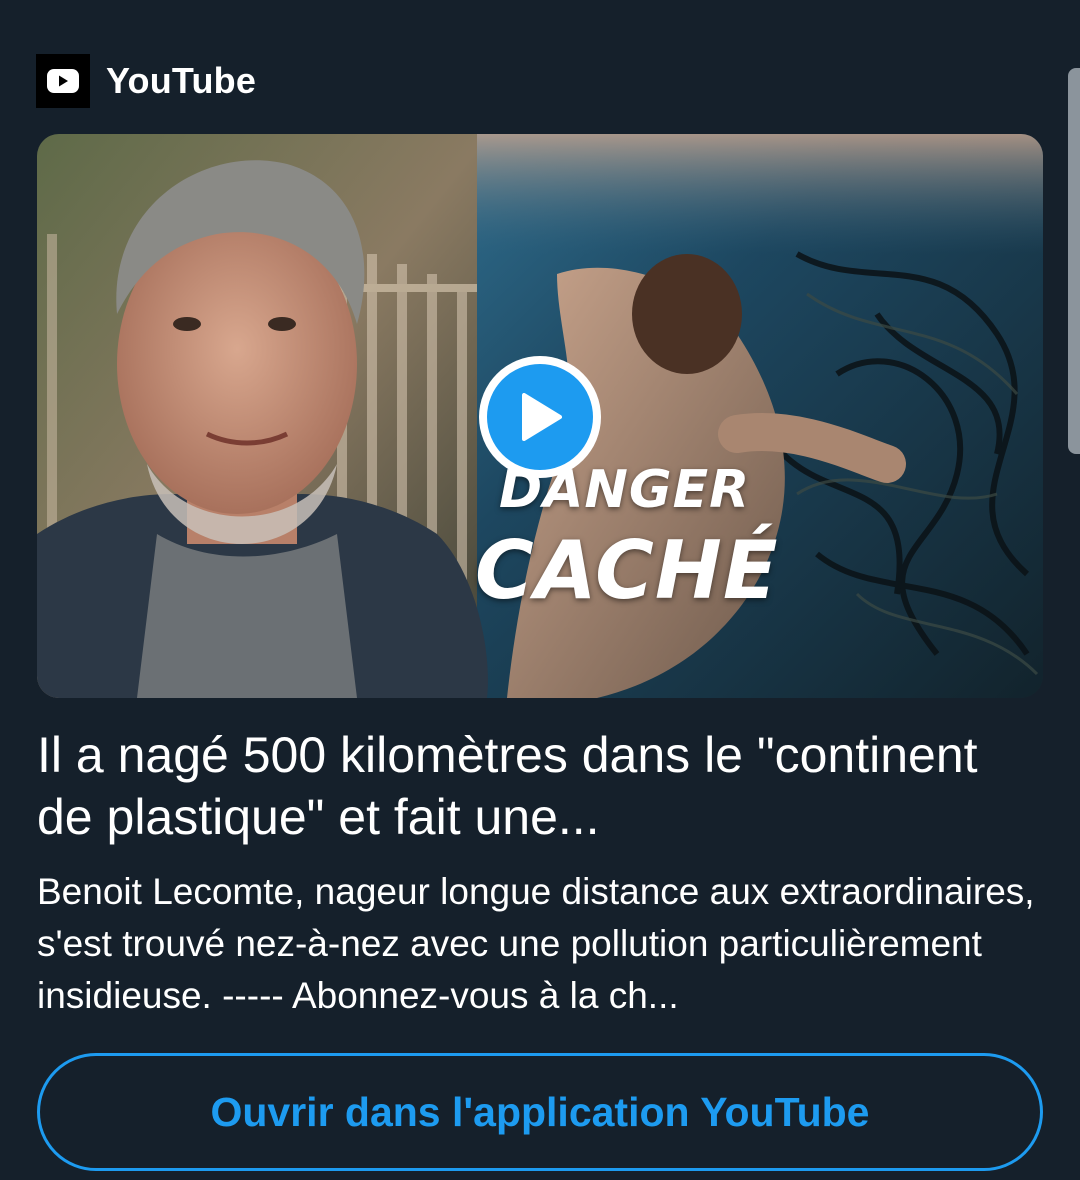  What do you see at coordinates (627, 570) in the screenshot?
I see `thumbnail-overlay-text: CACHÉ` at bounding box center [627, 570].